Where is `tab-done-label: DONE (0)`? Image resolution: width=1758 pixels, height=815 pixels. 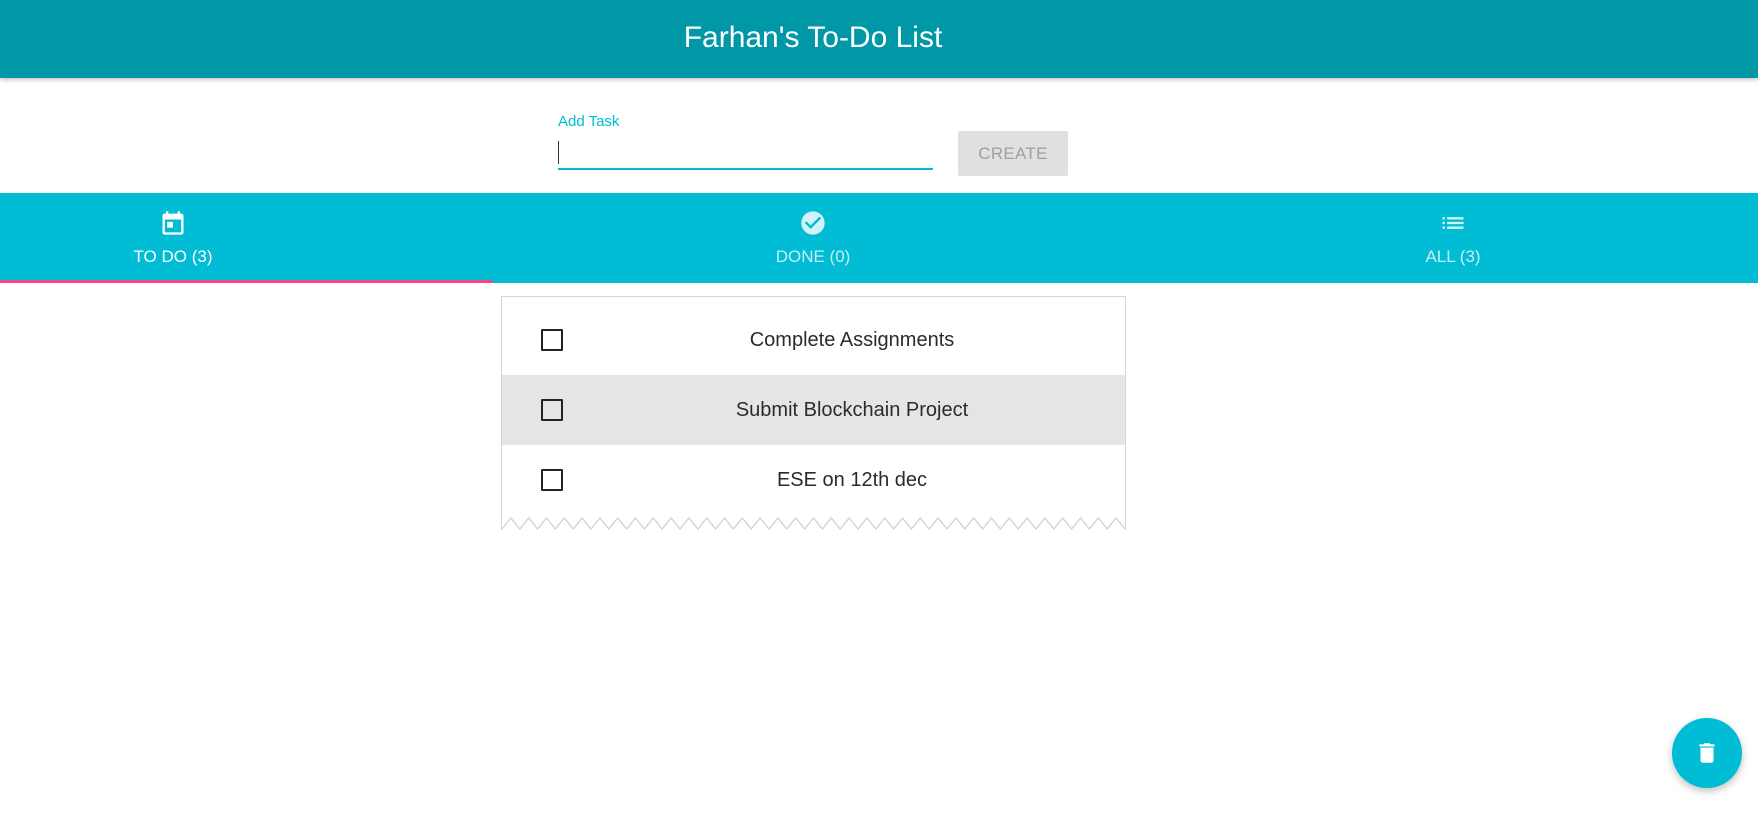
tab-done-label: DONE (0) is located at coordinates (813, 256).